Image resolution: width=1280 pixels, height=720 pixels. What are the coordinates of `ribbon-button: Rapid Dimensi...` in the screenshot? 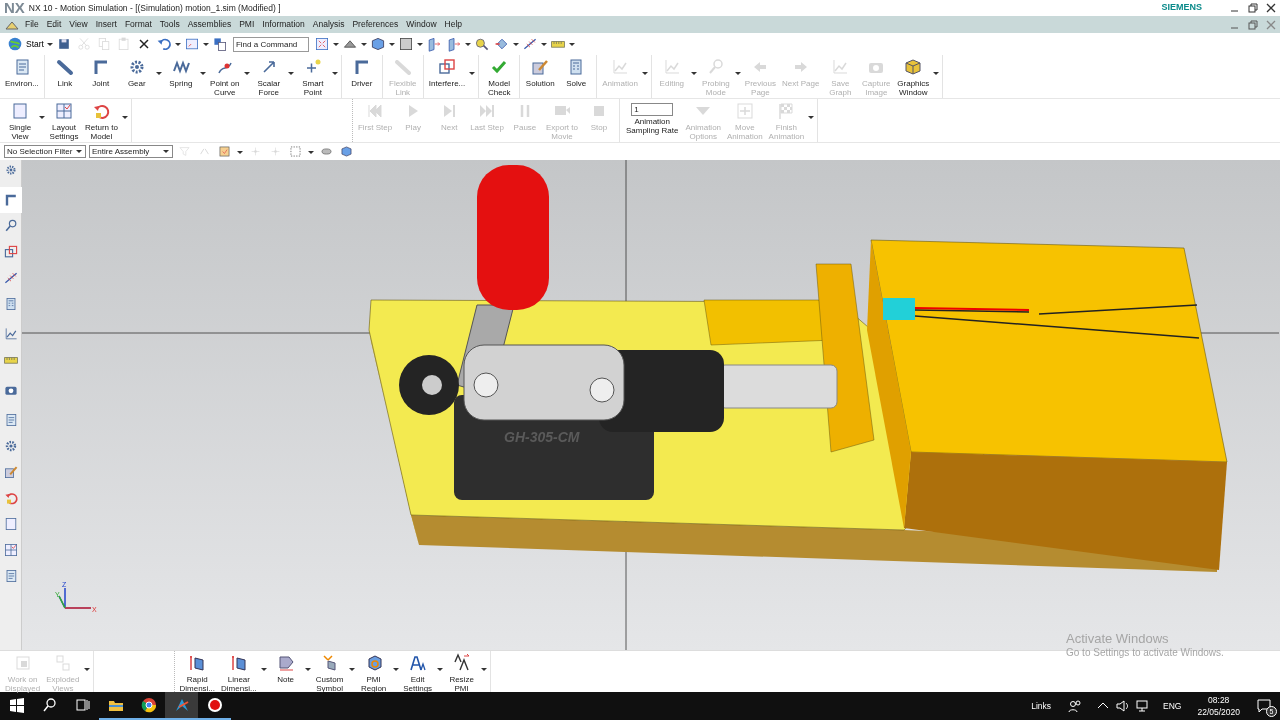 It's located at (197, 672).